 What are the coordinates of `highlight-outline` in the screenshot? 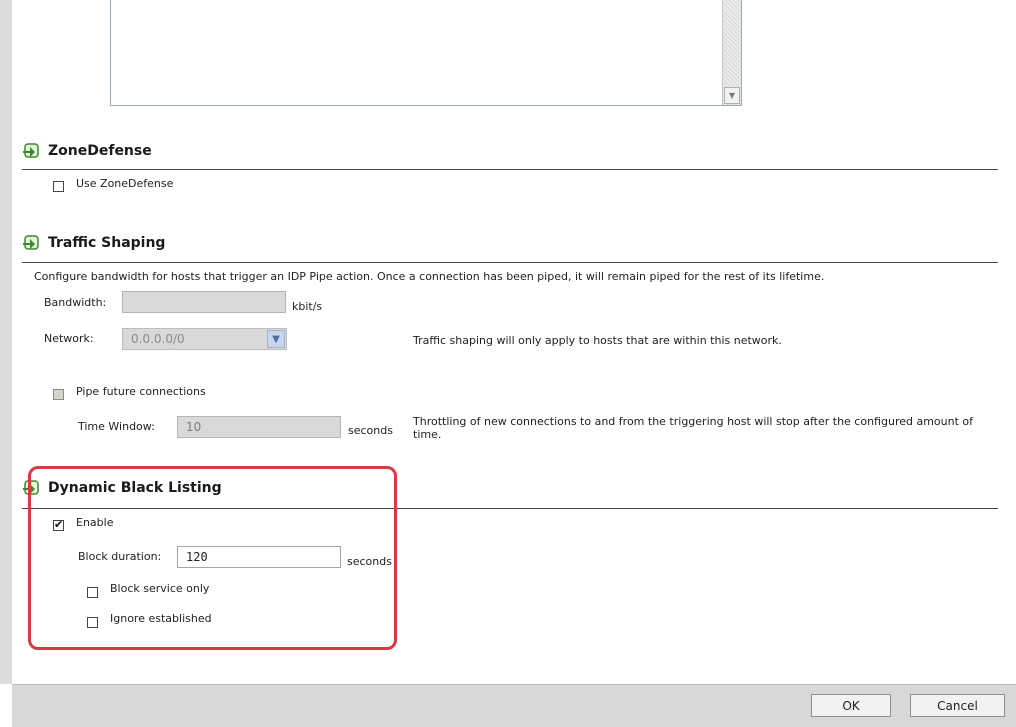 It's located at (212, 558).